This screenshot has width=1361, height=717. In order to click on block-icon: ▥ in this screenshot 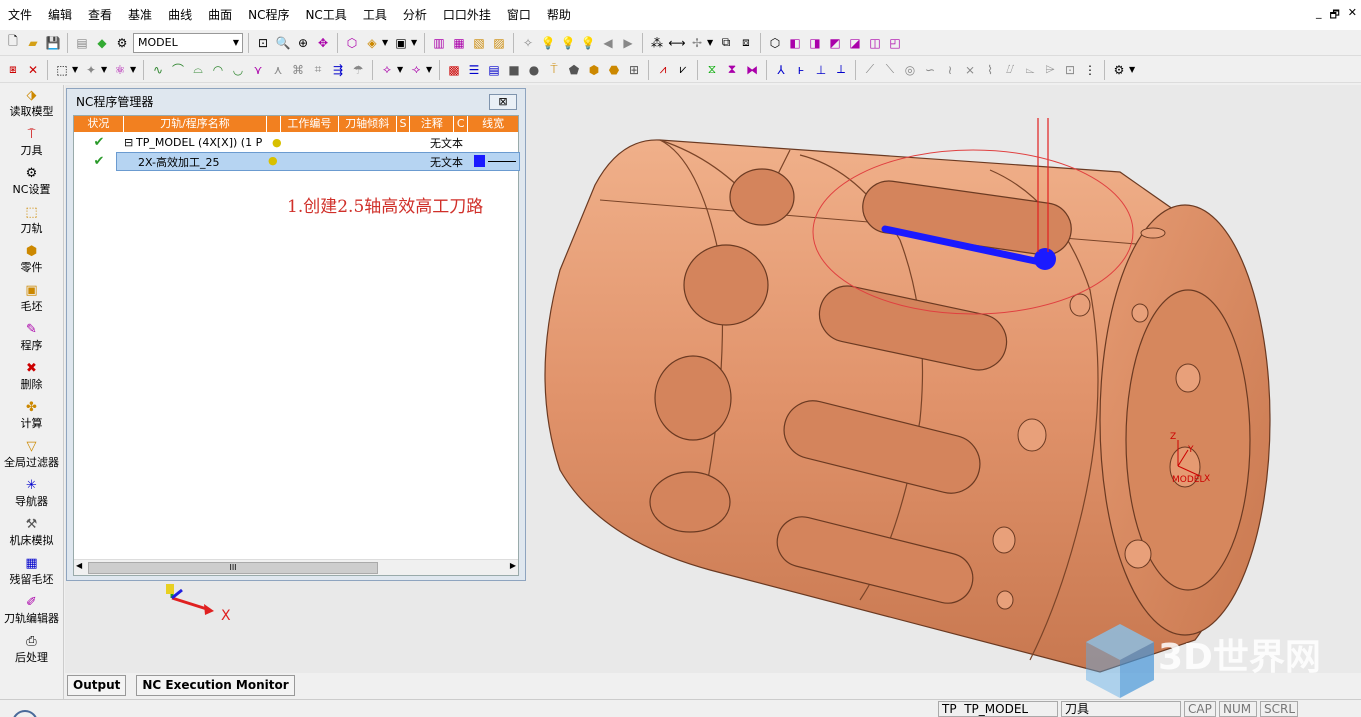, I will do `click(439, 43)`.